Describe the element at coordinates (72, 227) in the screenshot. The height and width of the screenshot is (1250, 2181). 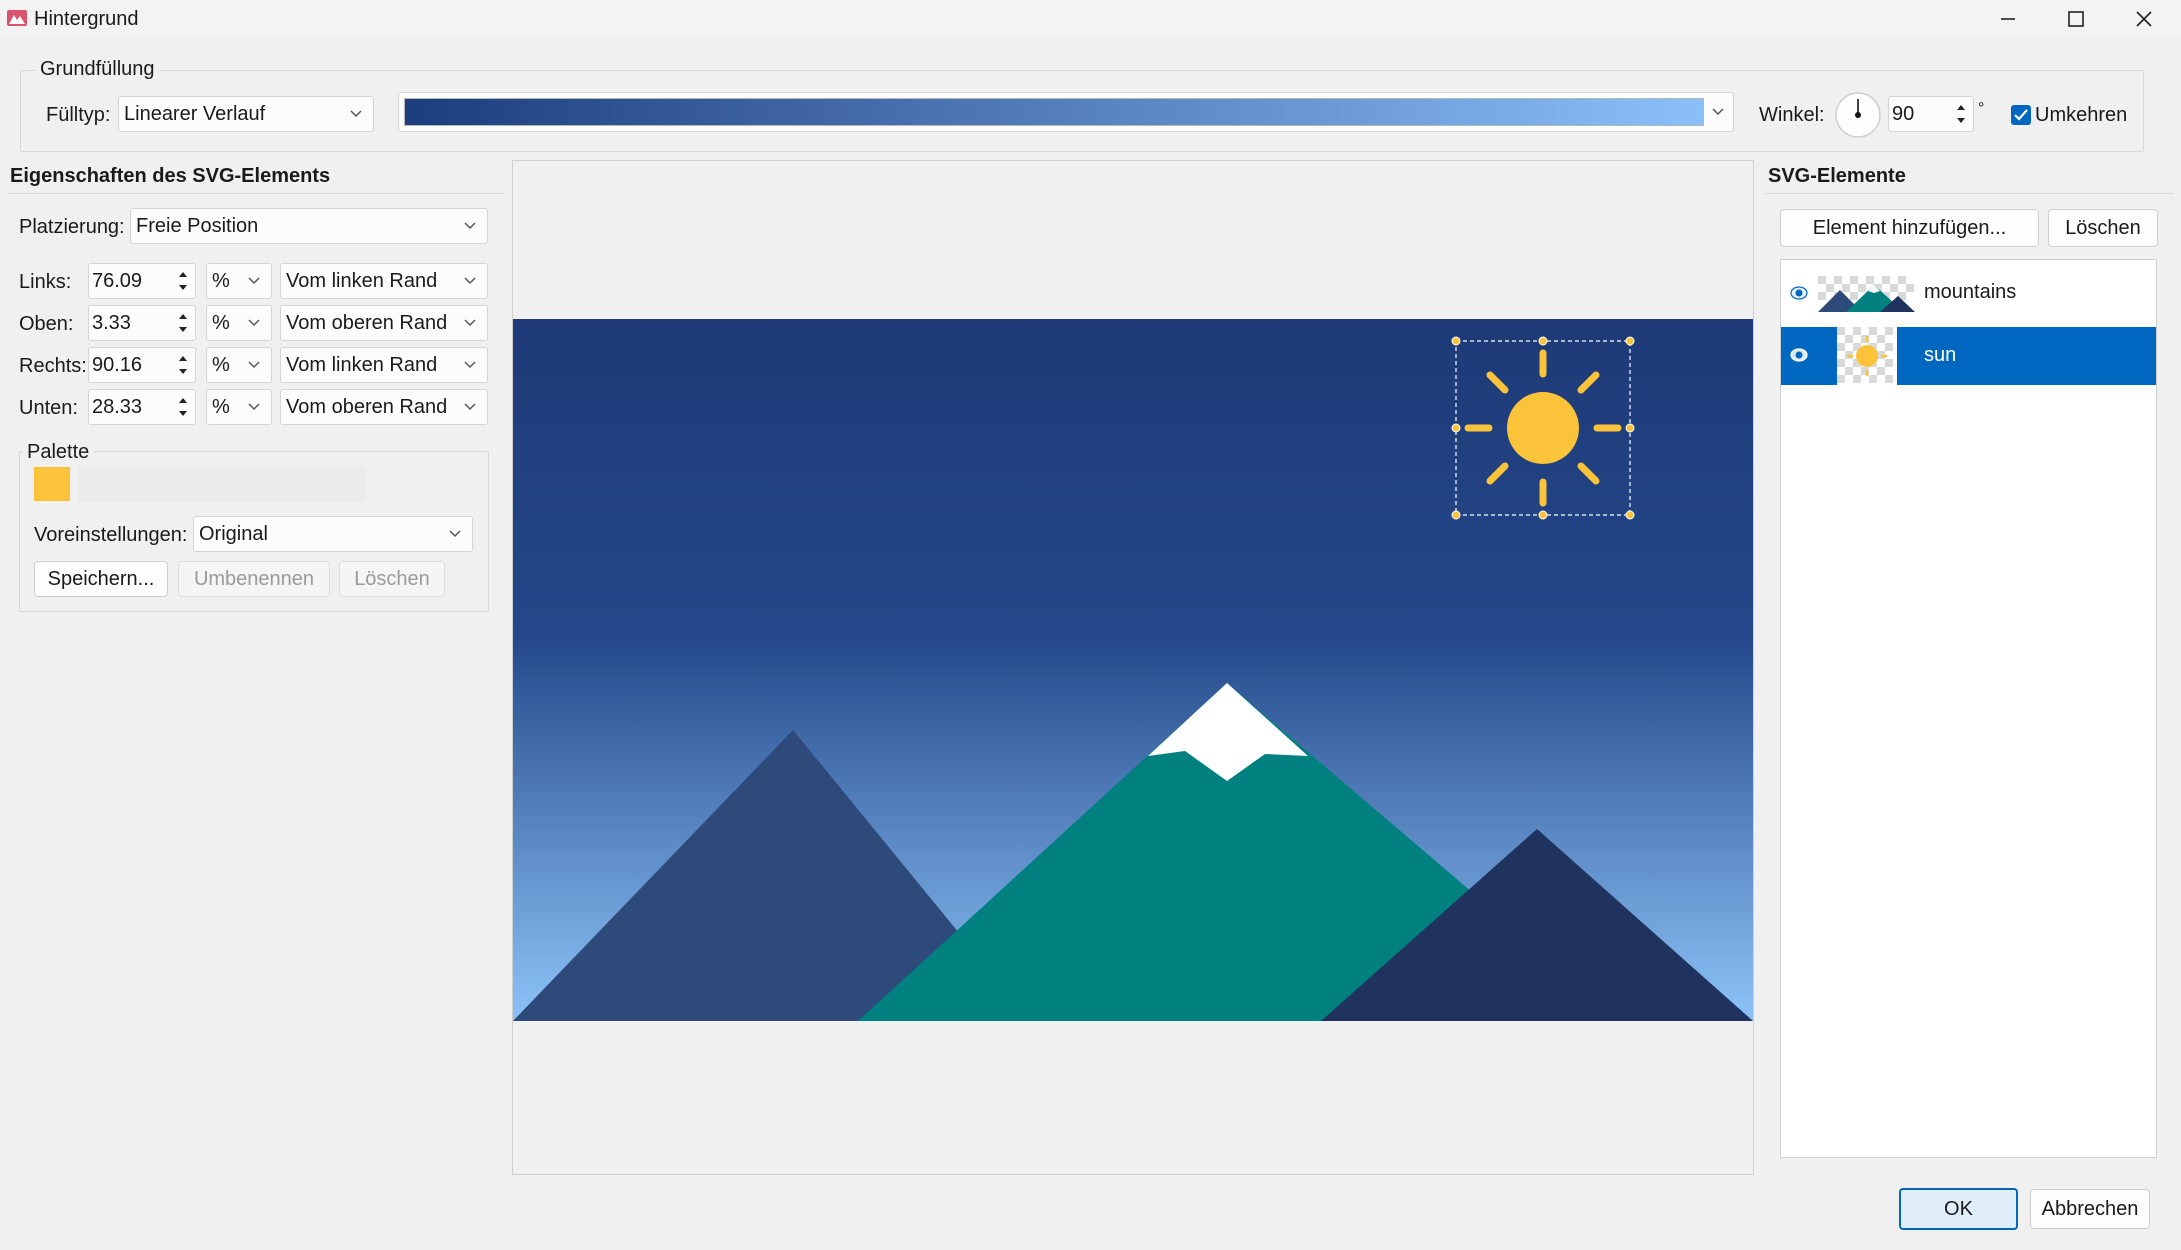
I see `placement-label: Platzierung:` at that location.